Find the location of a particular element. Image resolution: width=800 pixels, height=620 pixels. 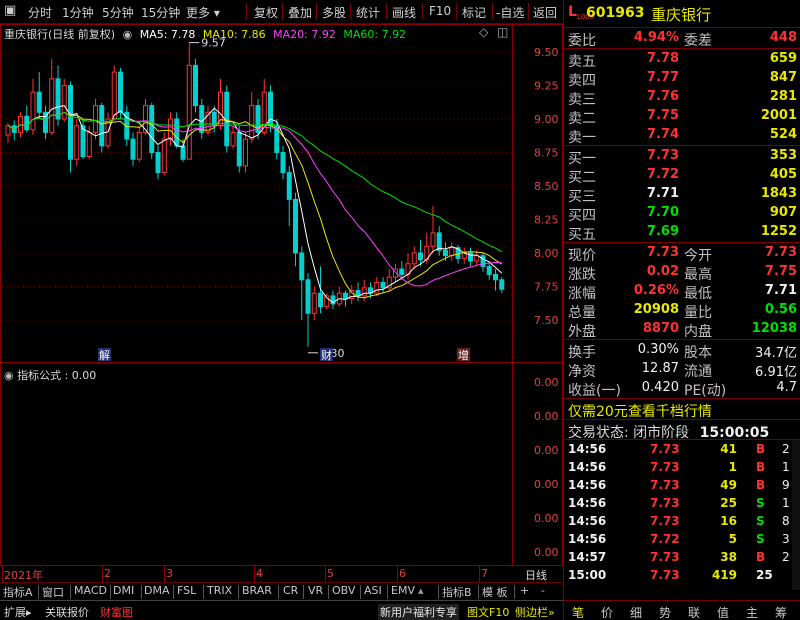

toolbar-1min: 1分钟 is located at coordinates (78, 12).